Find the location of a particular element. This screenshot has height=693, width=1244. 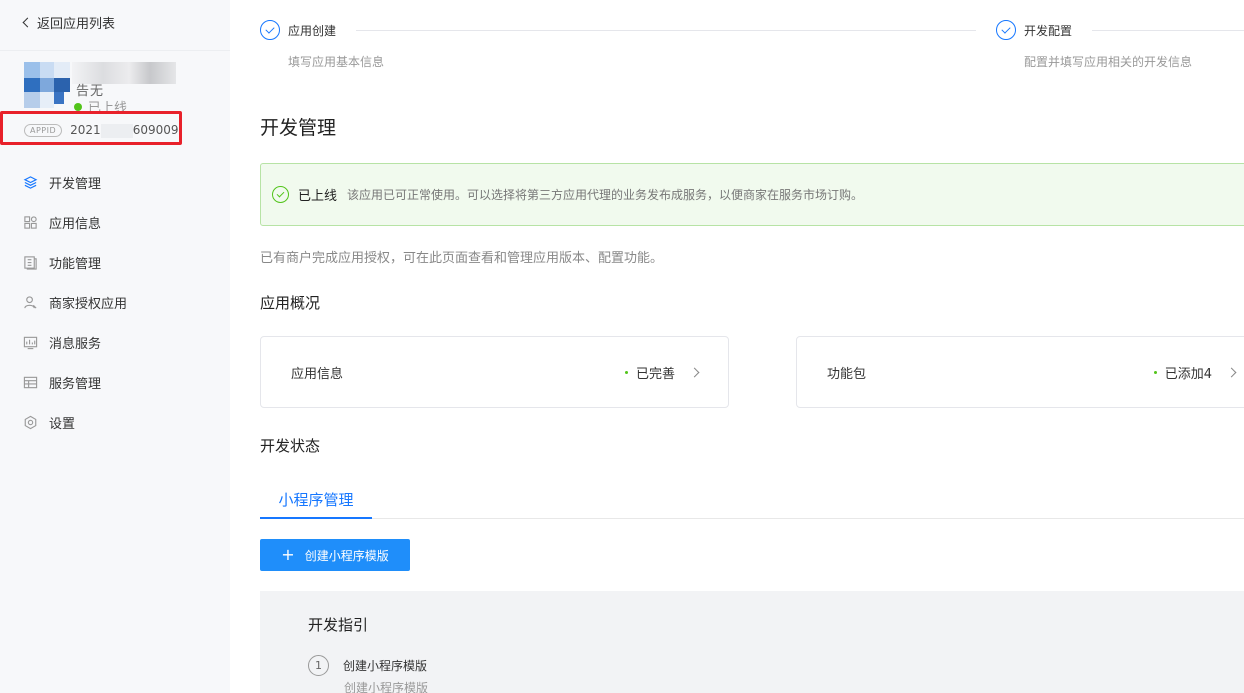

appid-row: APPID 2021 609009 is located at coordinates (101, 130).